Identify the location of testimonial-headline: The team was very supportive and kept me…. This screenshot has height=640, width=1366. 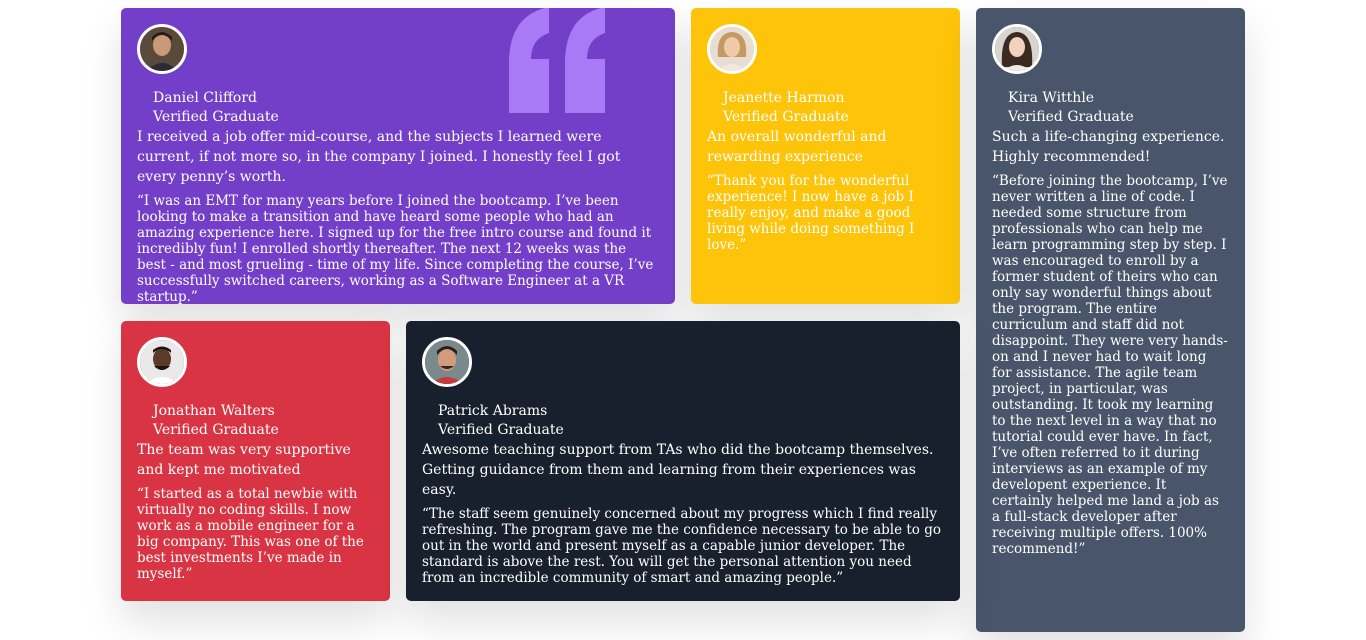
(244, 460).